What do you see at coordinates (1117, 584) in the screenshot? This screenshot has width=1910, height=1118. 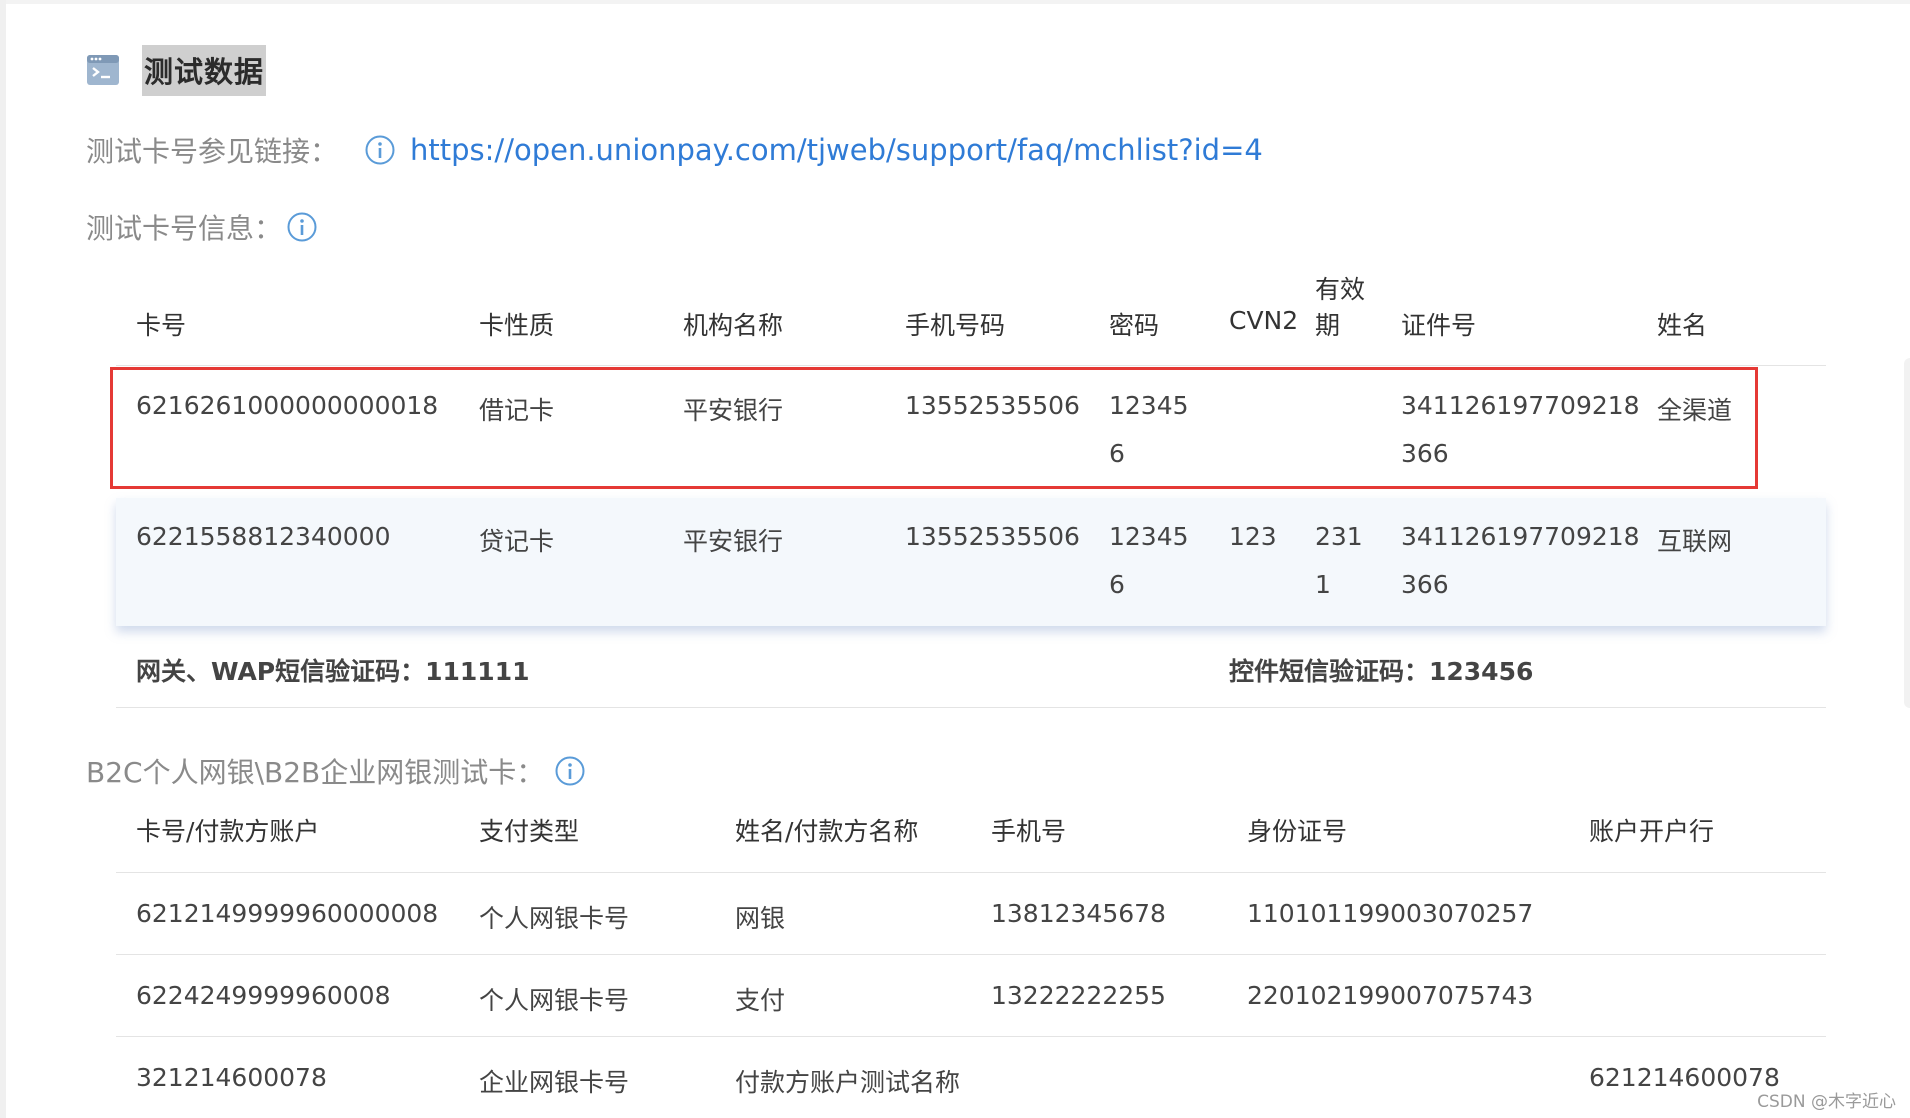 I see `password-cell-wrap: 6` at bounding box center [1117, 584].